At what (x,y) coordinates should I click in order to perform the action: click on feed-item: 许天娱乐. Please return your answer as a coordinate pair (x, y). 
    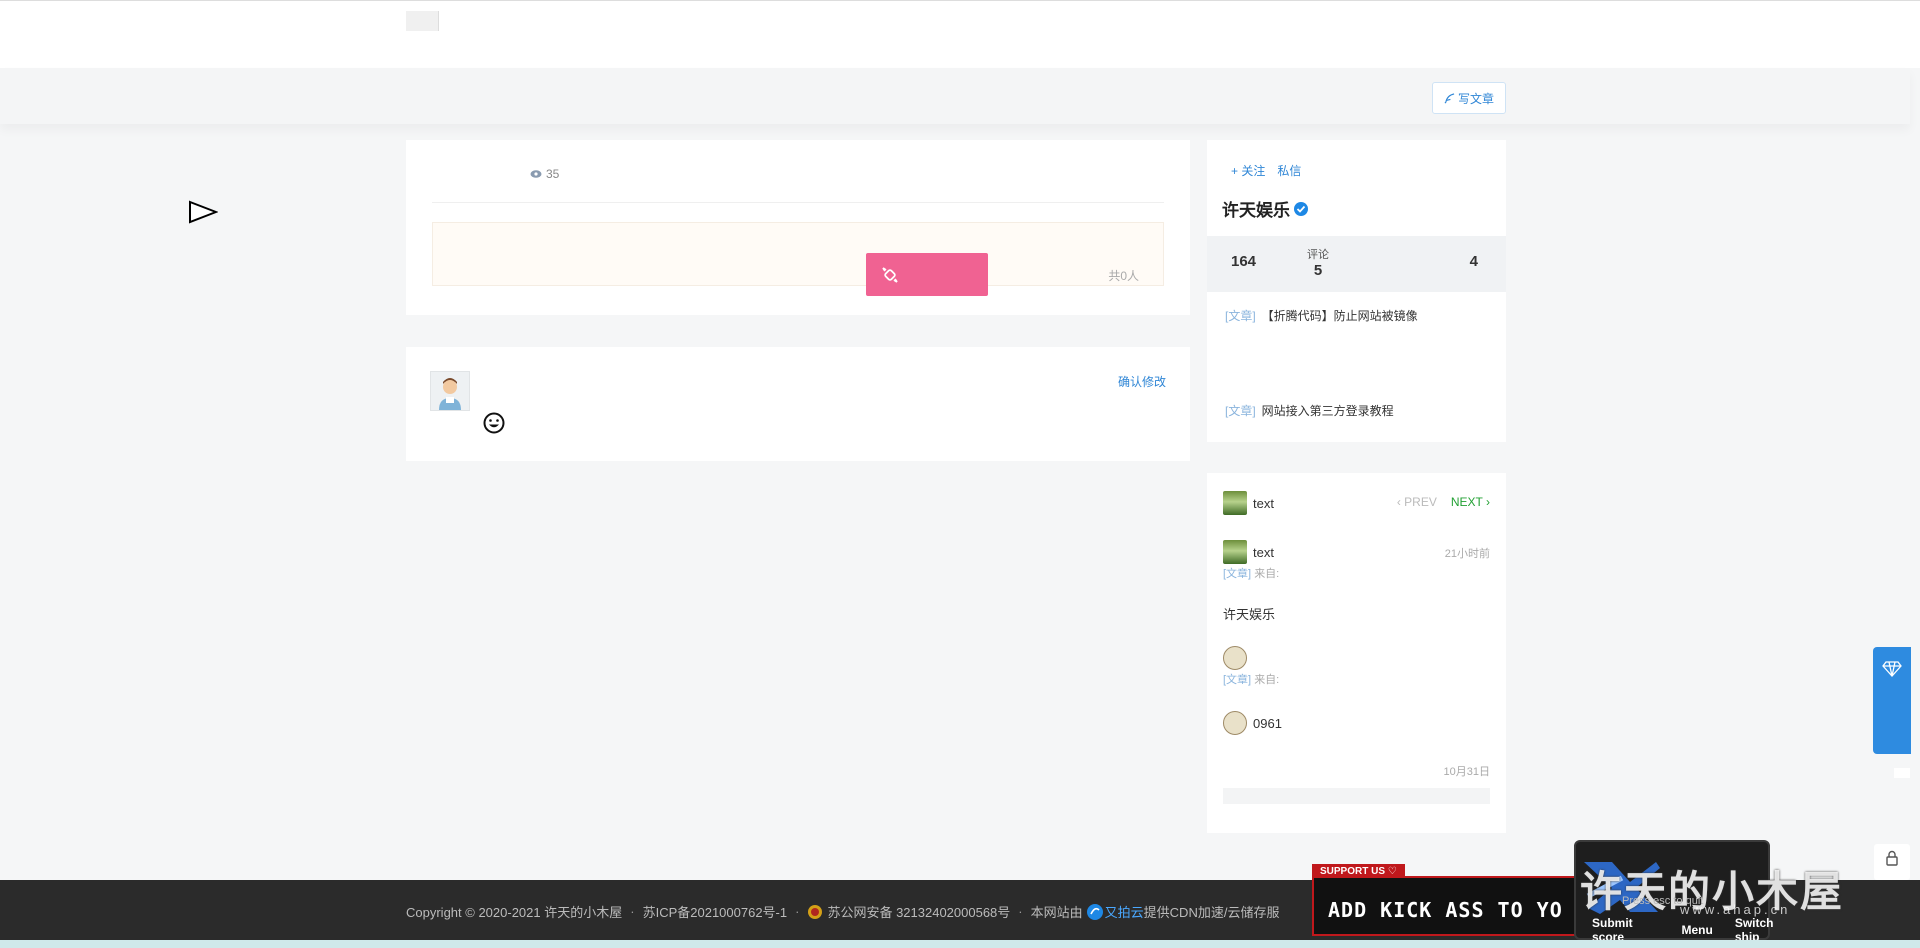
    Looking at the image, I should click on (1249, 613).